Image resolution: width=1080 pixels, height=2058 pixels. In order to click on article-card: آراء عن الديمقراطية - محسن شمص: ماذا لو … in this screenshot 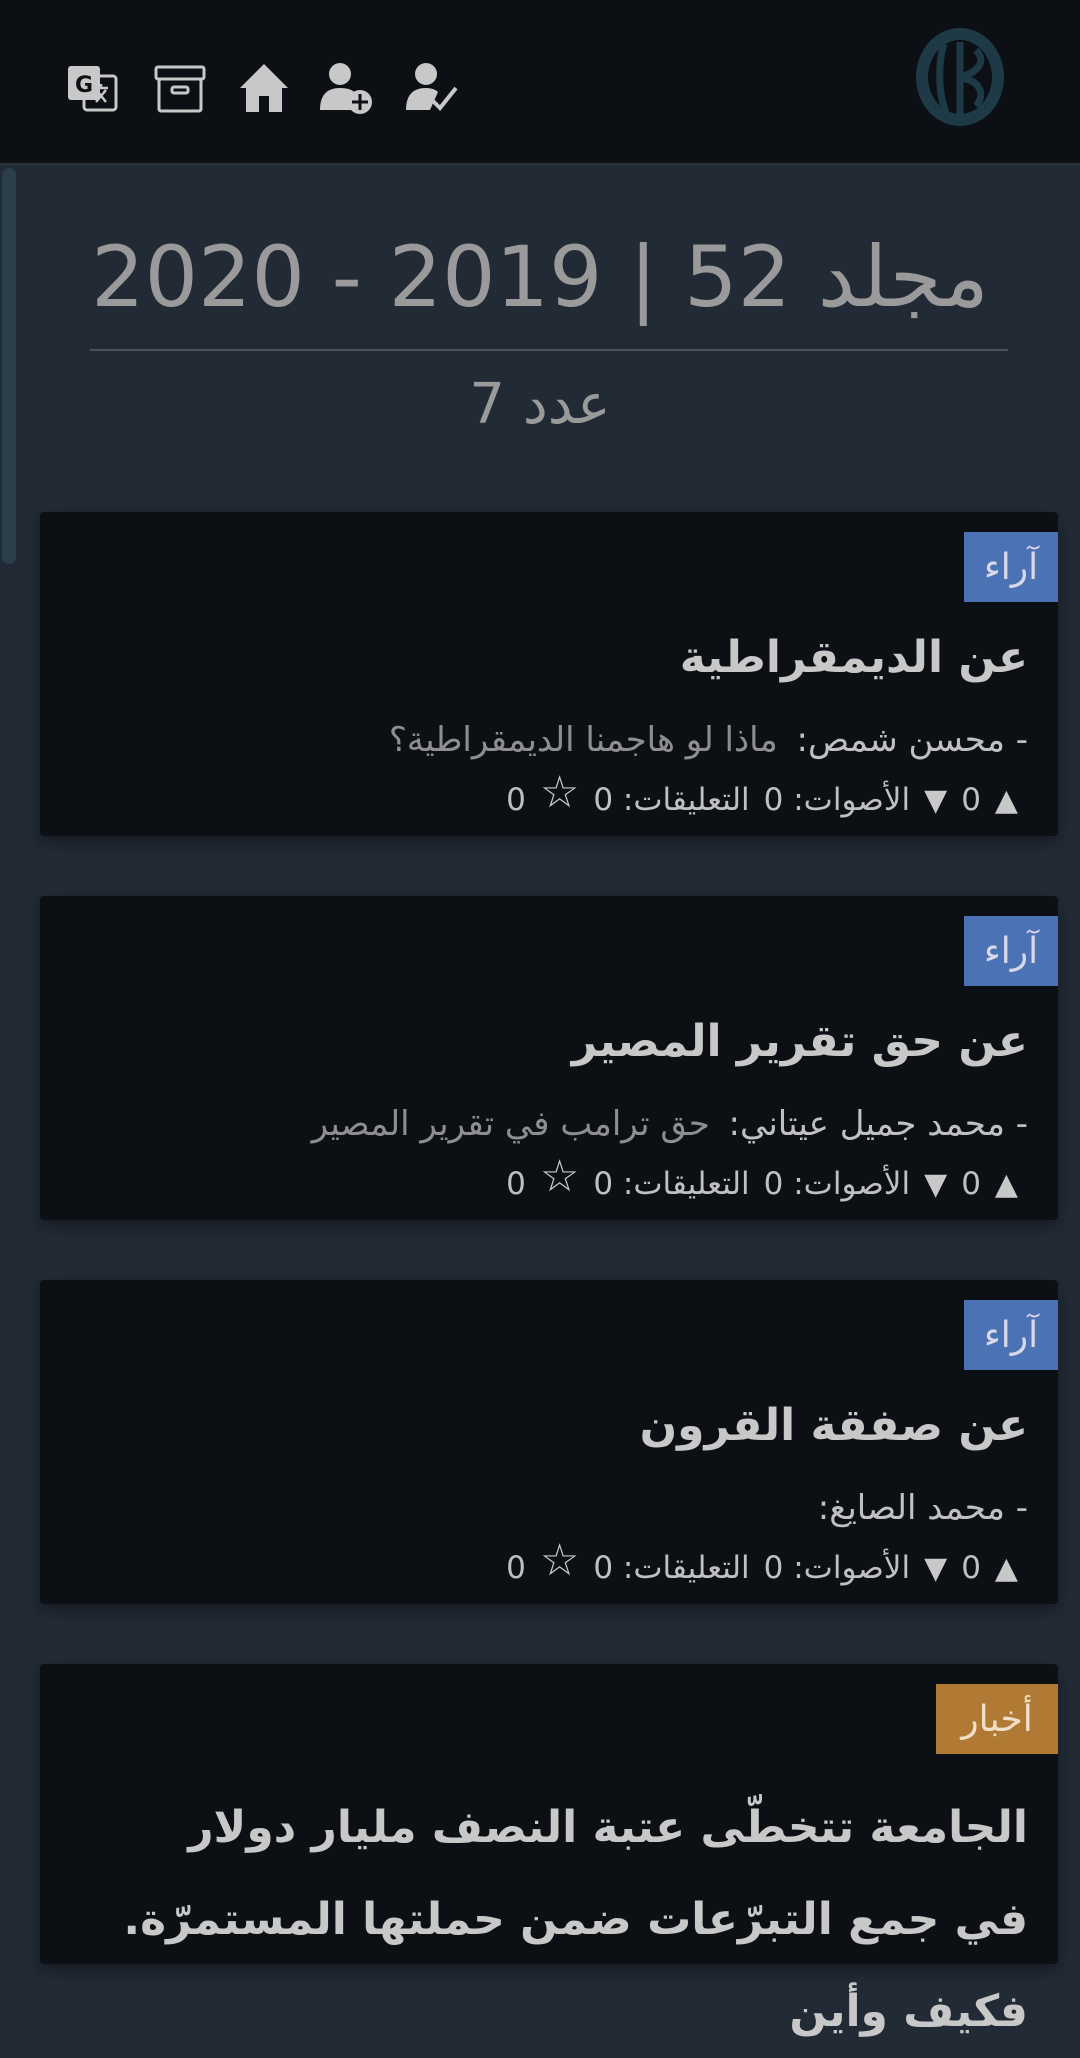, I will do `click(549, 674)`.